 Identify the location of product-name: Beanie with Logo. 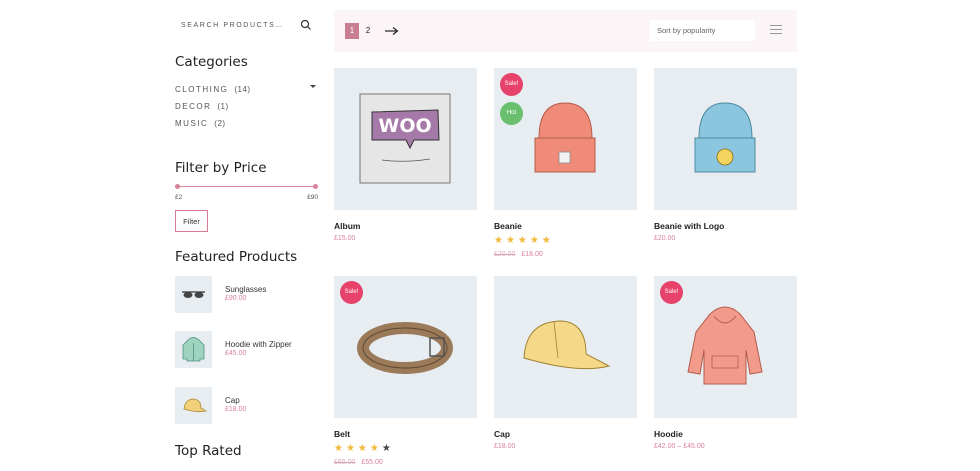
(725, 226).